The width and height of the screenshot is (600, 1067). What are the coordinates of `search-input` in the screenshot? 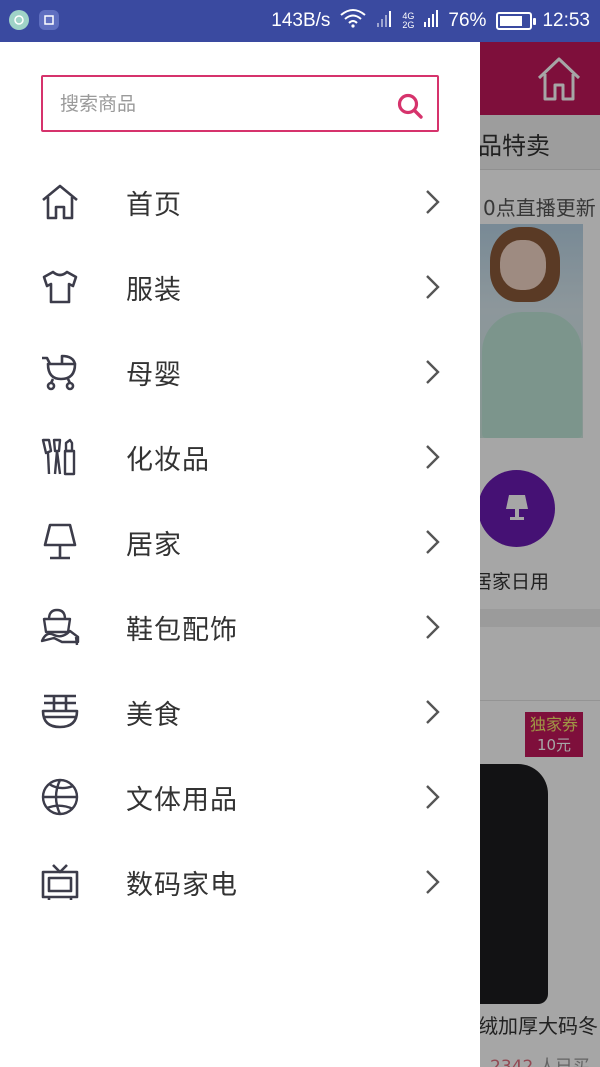 It's located at (213, 103).